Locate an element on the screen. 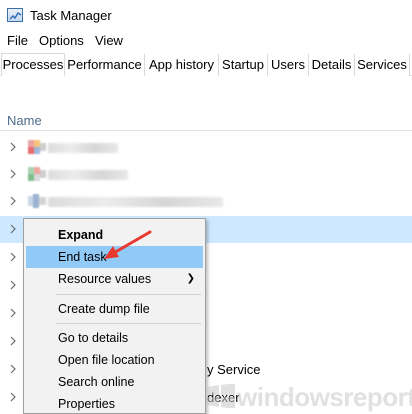 The width and height of the screenshot is (412, 414). task-manager-icon is located at coordinates (15, 15).